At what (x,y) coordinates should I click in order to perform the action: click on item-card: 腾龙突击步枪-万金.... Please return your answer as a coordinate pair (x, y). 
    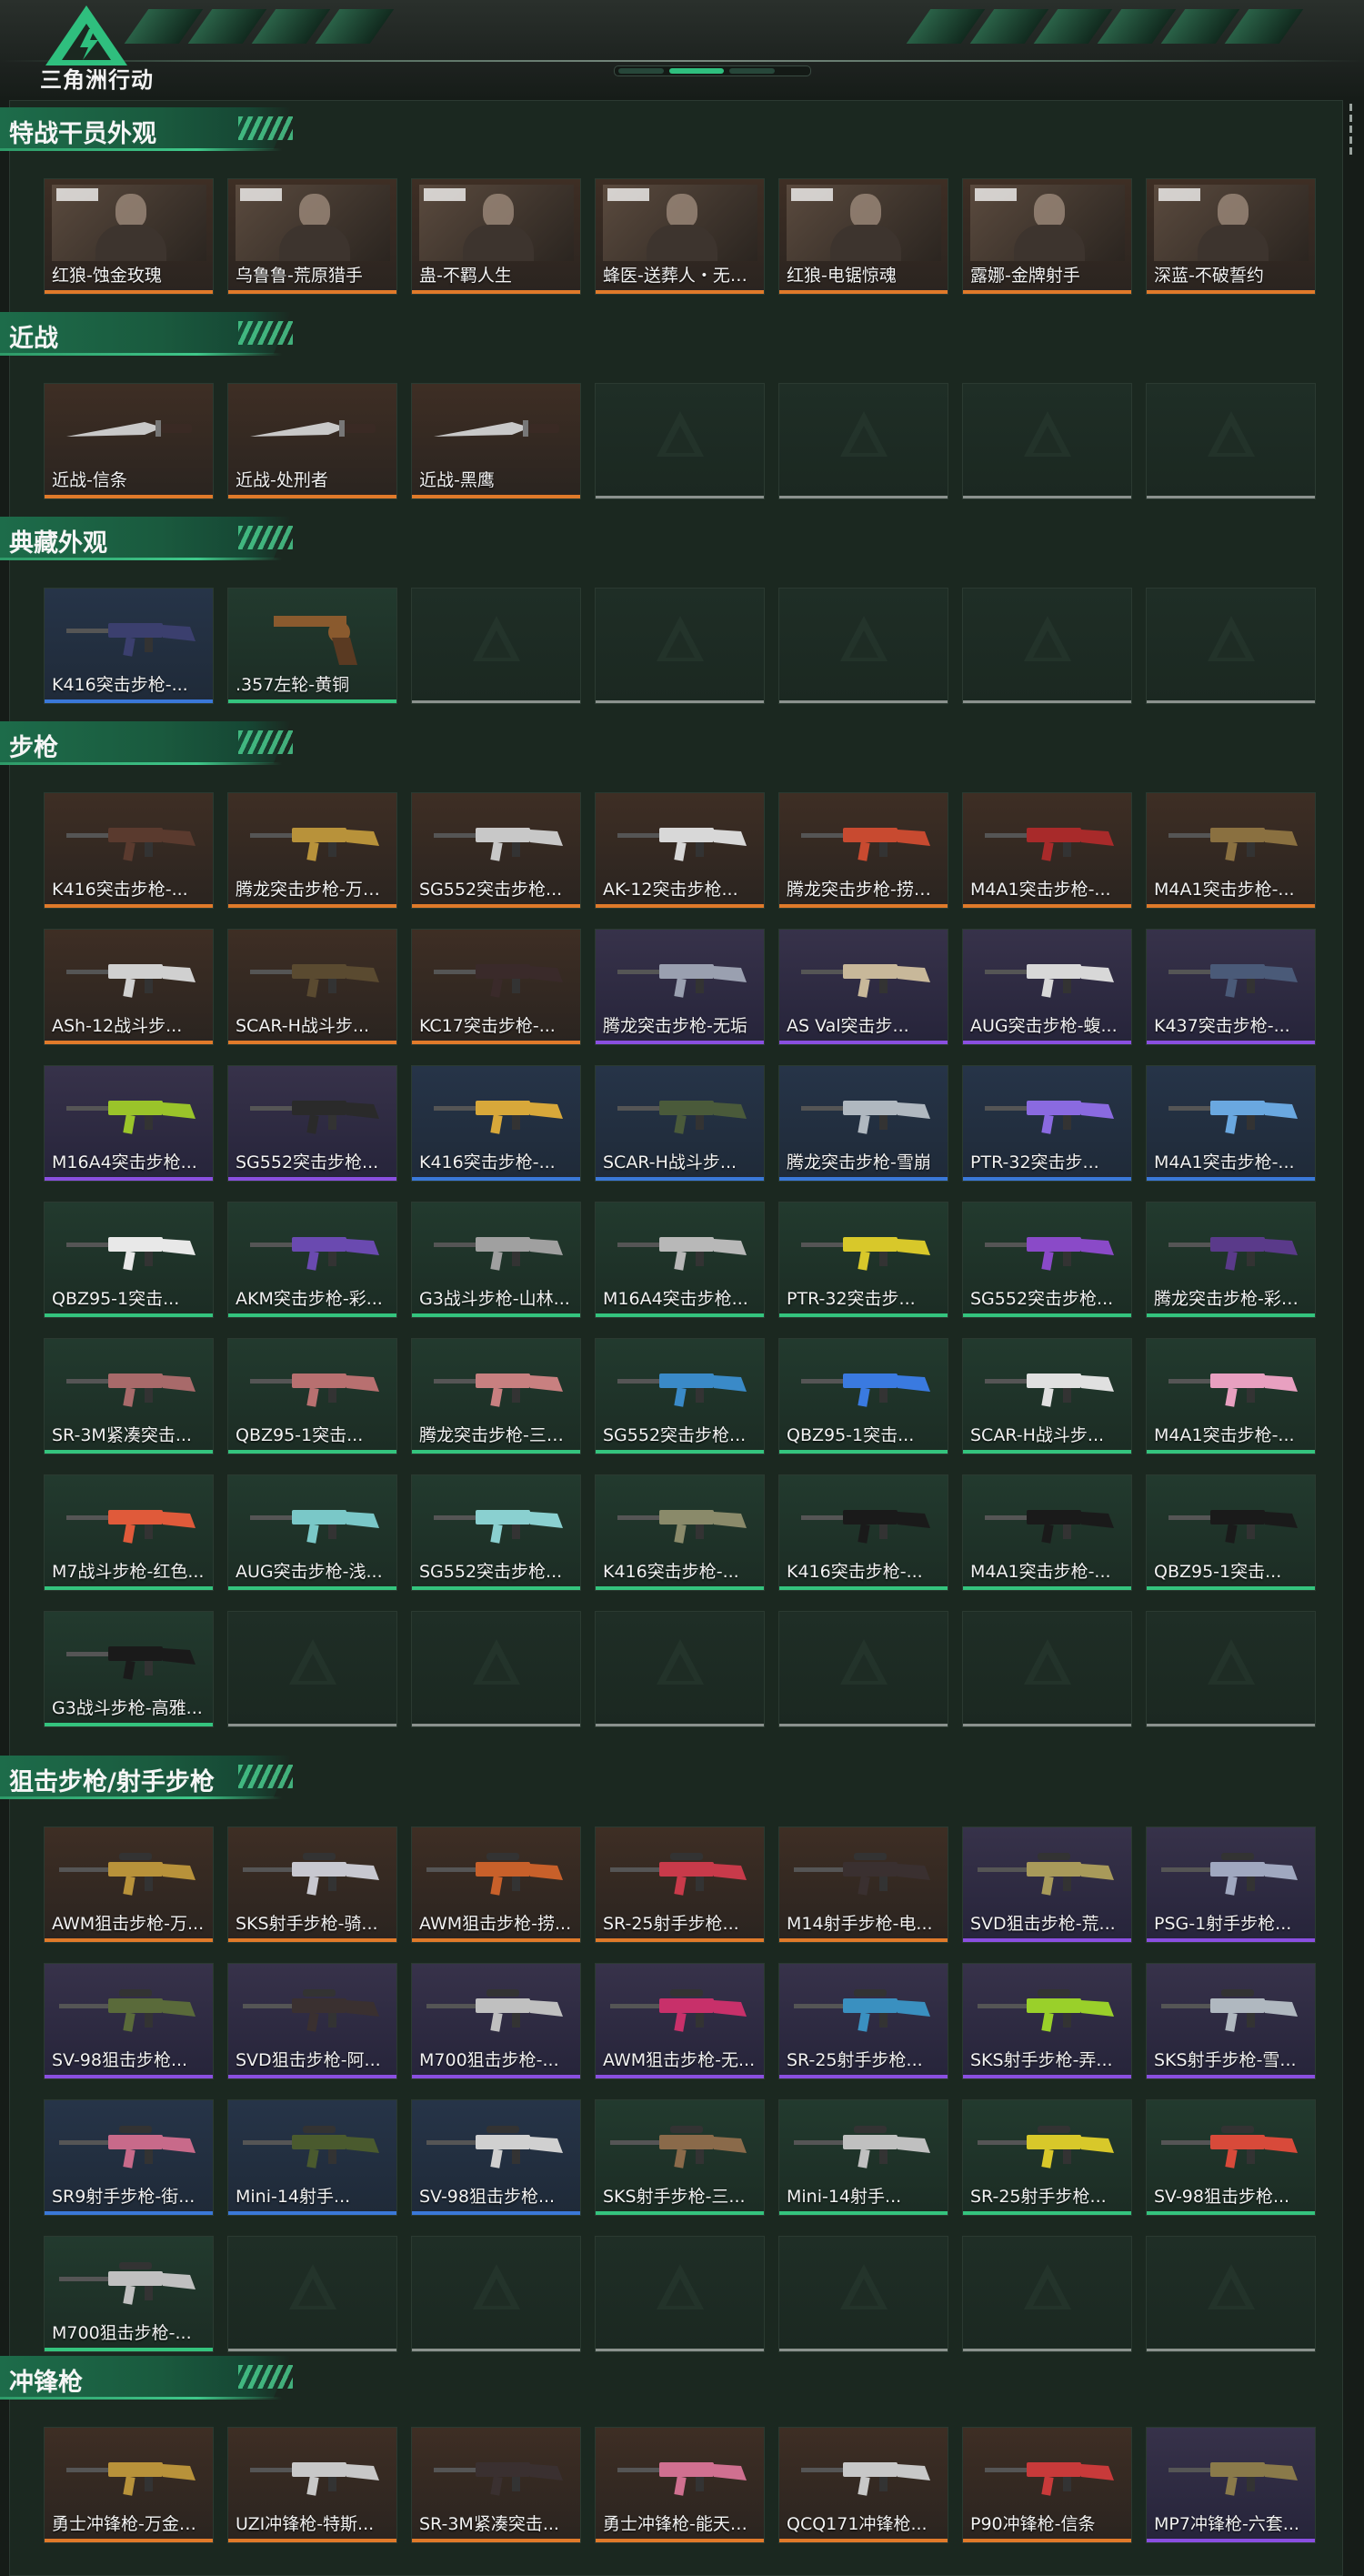
    Looking at the image, I should click on (312, 850).